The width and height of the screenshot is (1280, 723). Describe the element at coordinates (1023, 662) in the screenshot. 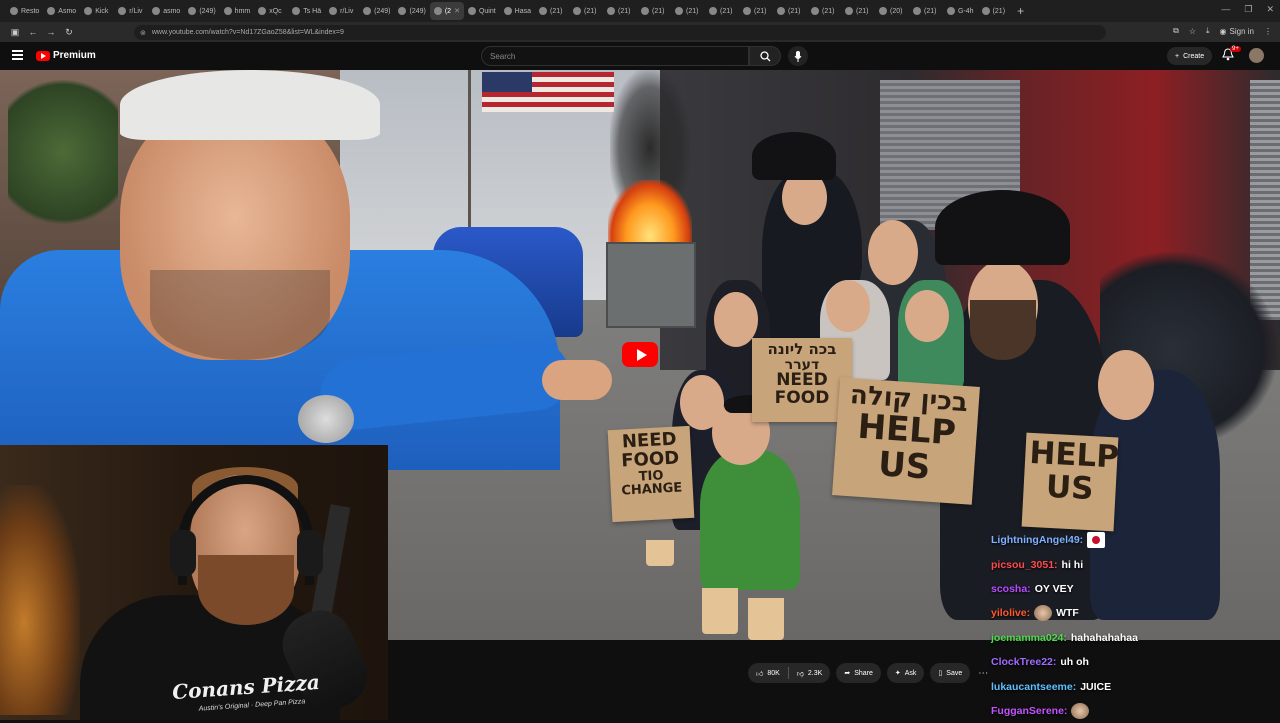

I see `chat-username: ClockTree22:` at that location.